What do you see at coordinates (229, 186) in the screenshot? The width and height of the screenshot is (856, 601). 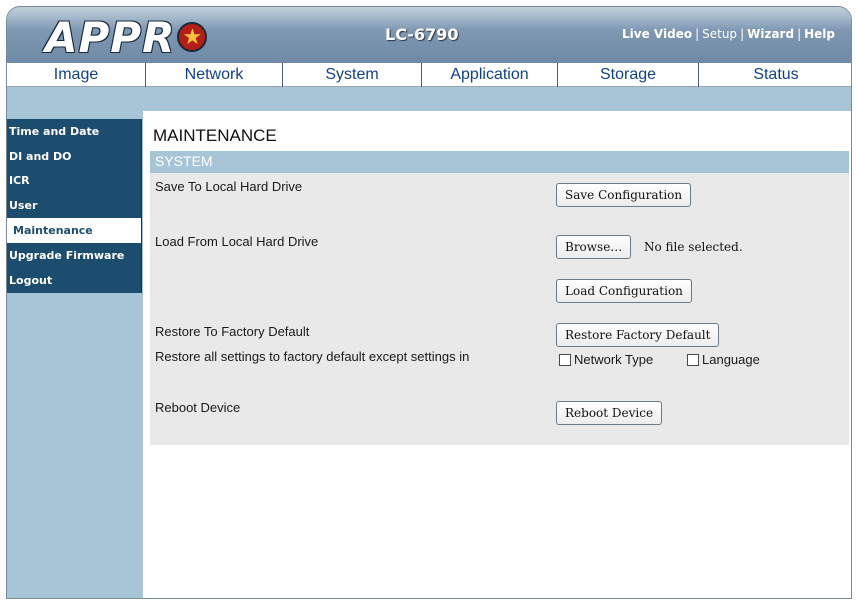 I see `save-label: Save To Local Hard Drive` at bounding box center [229, 186].